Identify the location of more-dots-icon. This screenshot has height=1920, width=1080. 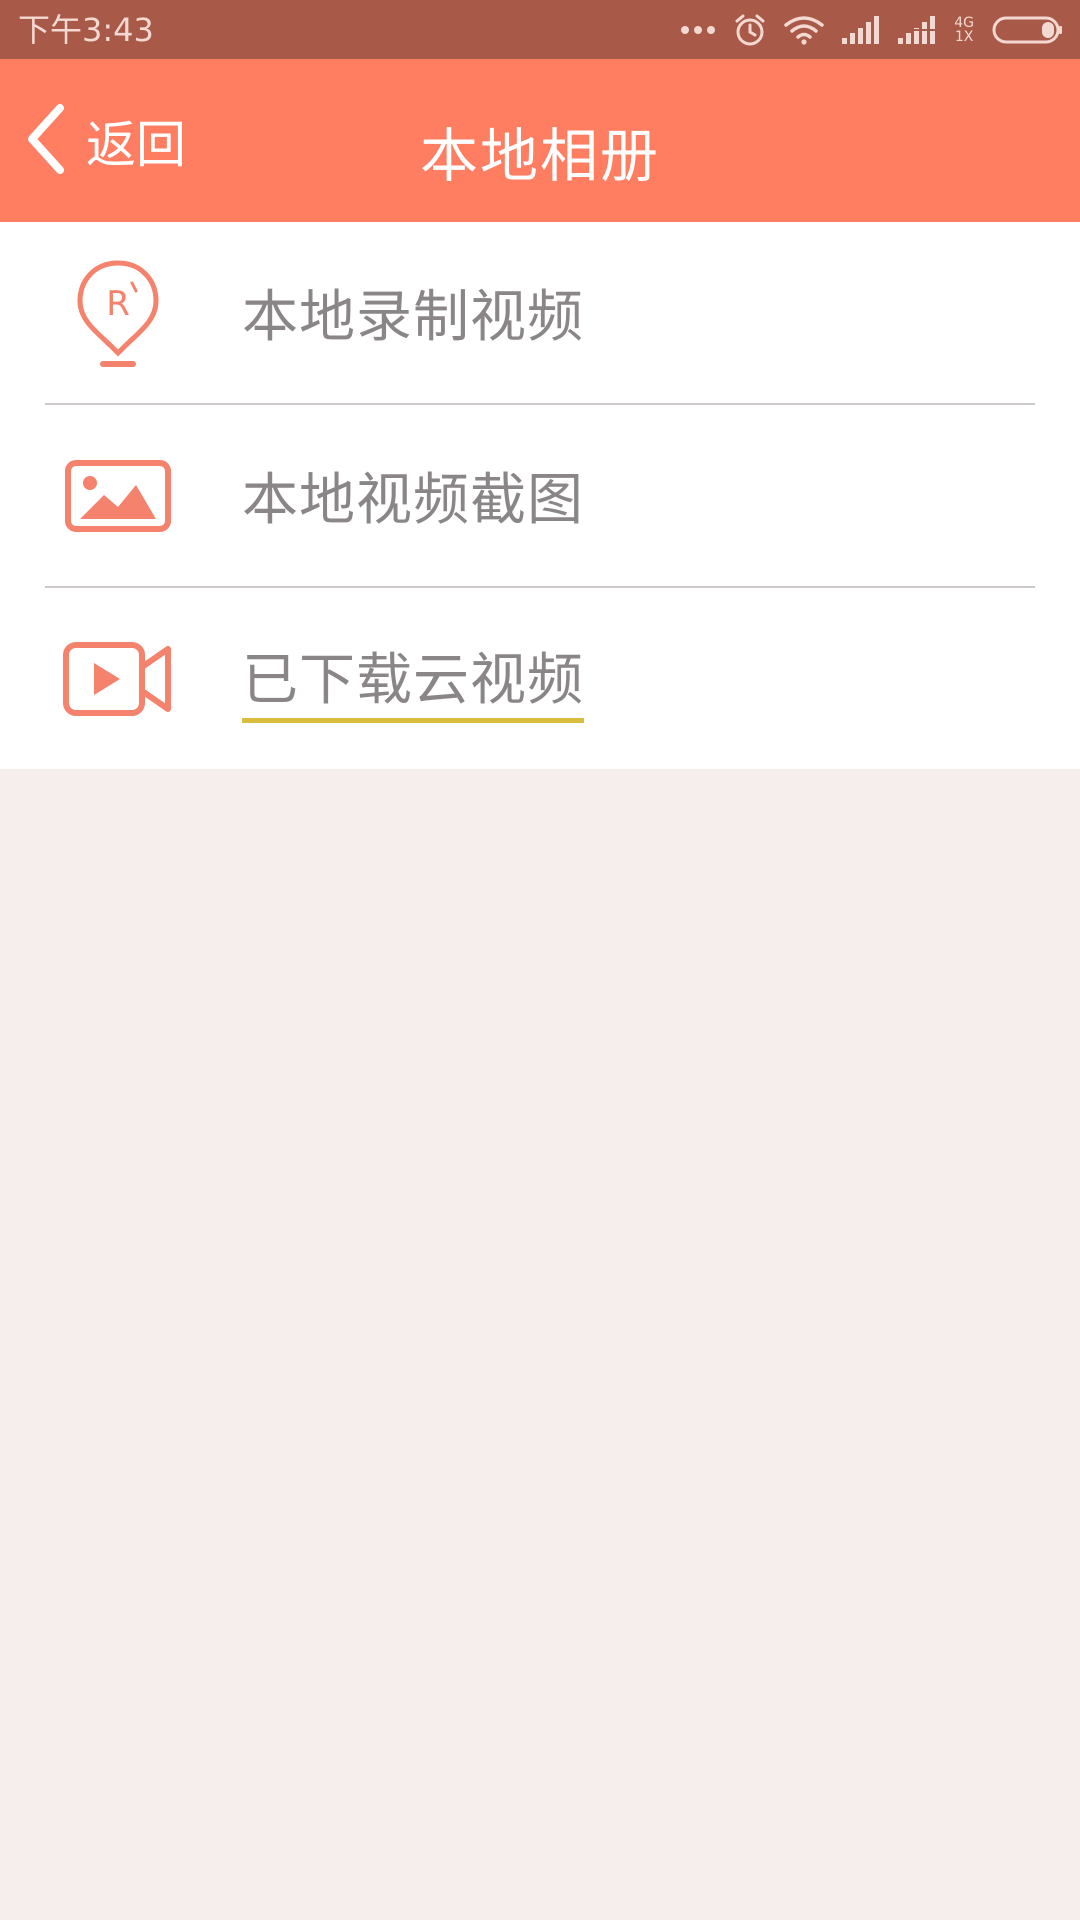
(698, 30).